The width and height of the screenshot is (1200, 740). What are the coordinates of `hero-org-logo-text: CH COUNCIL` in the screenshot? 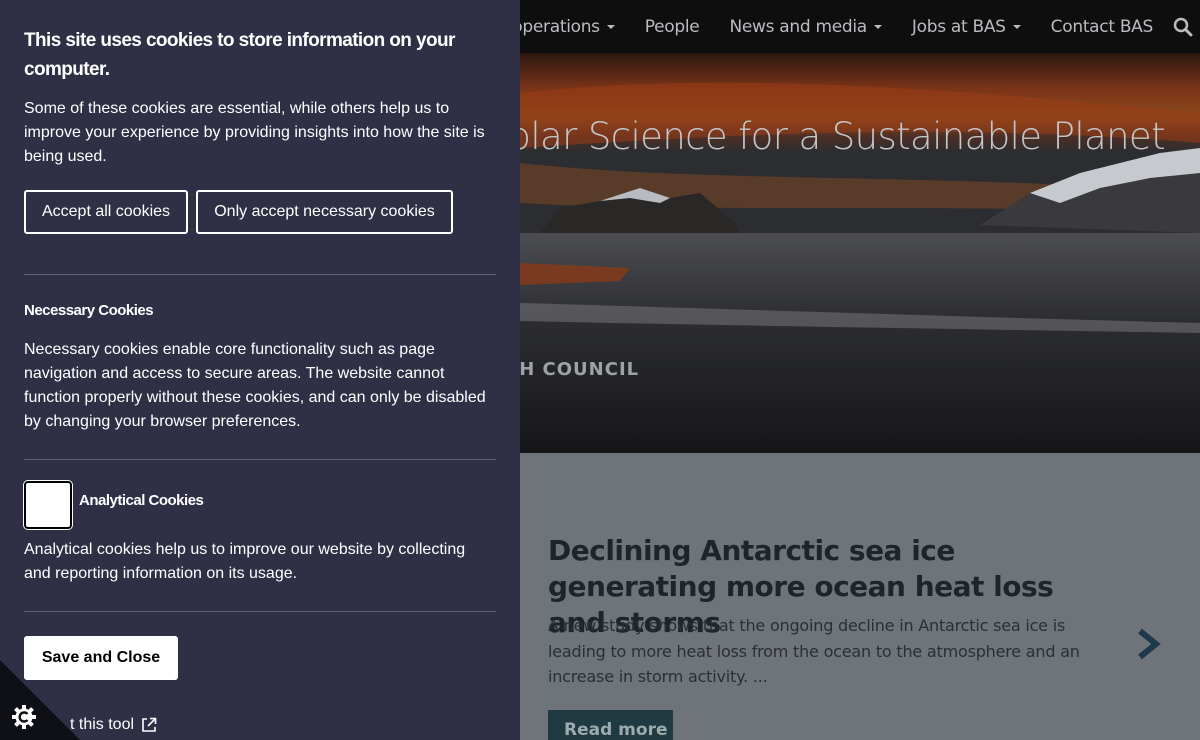 It's located at (572, 369).